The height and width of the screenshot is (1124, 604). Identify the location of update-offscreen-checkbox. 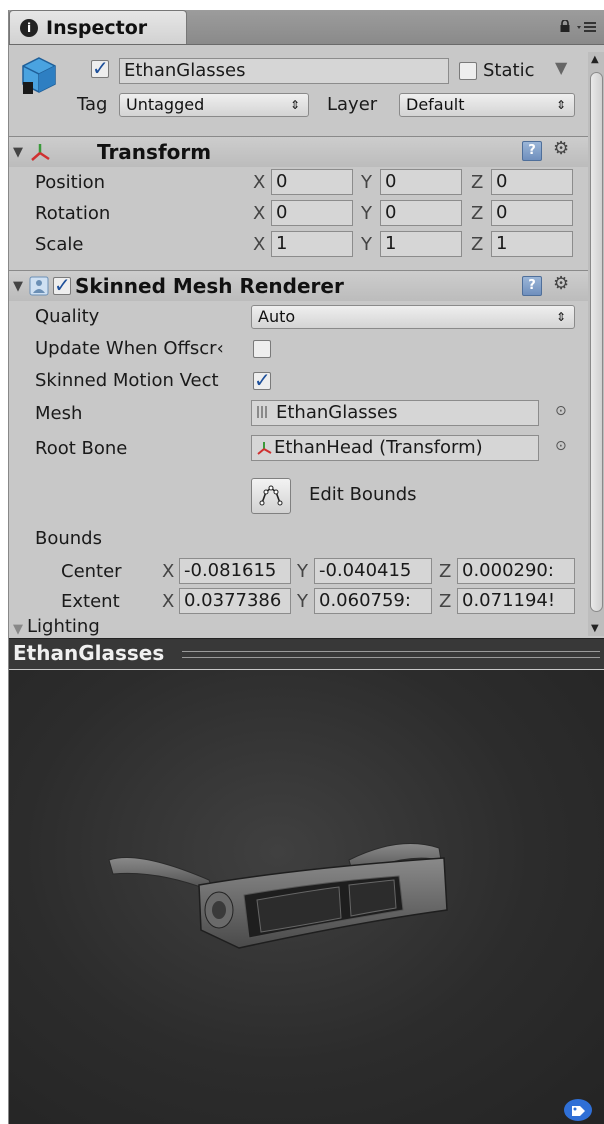
(262, 349).